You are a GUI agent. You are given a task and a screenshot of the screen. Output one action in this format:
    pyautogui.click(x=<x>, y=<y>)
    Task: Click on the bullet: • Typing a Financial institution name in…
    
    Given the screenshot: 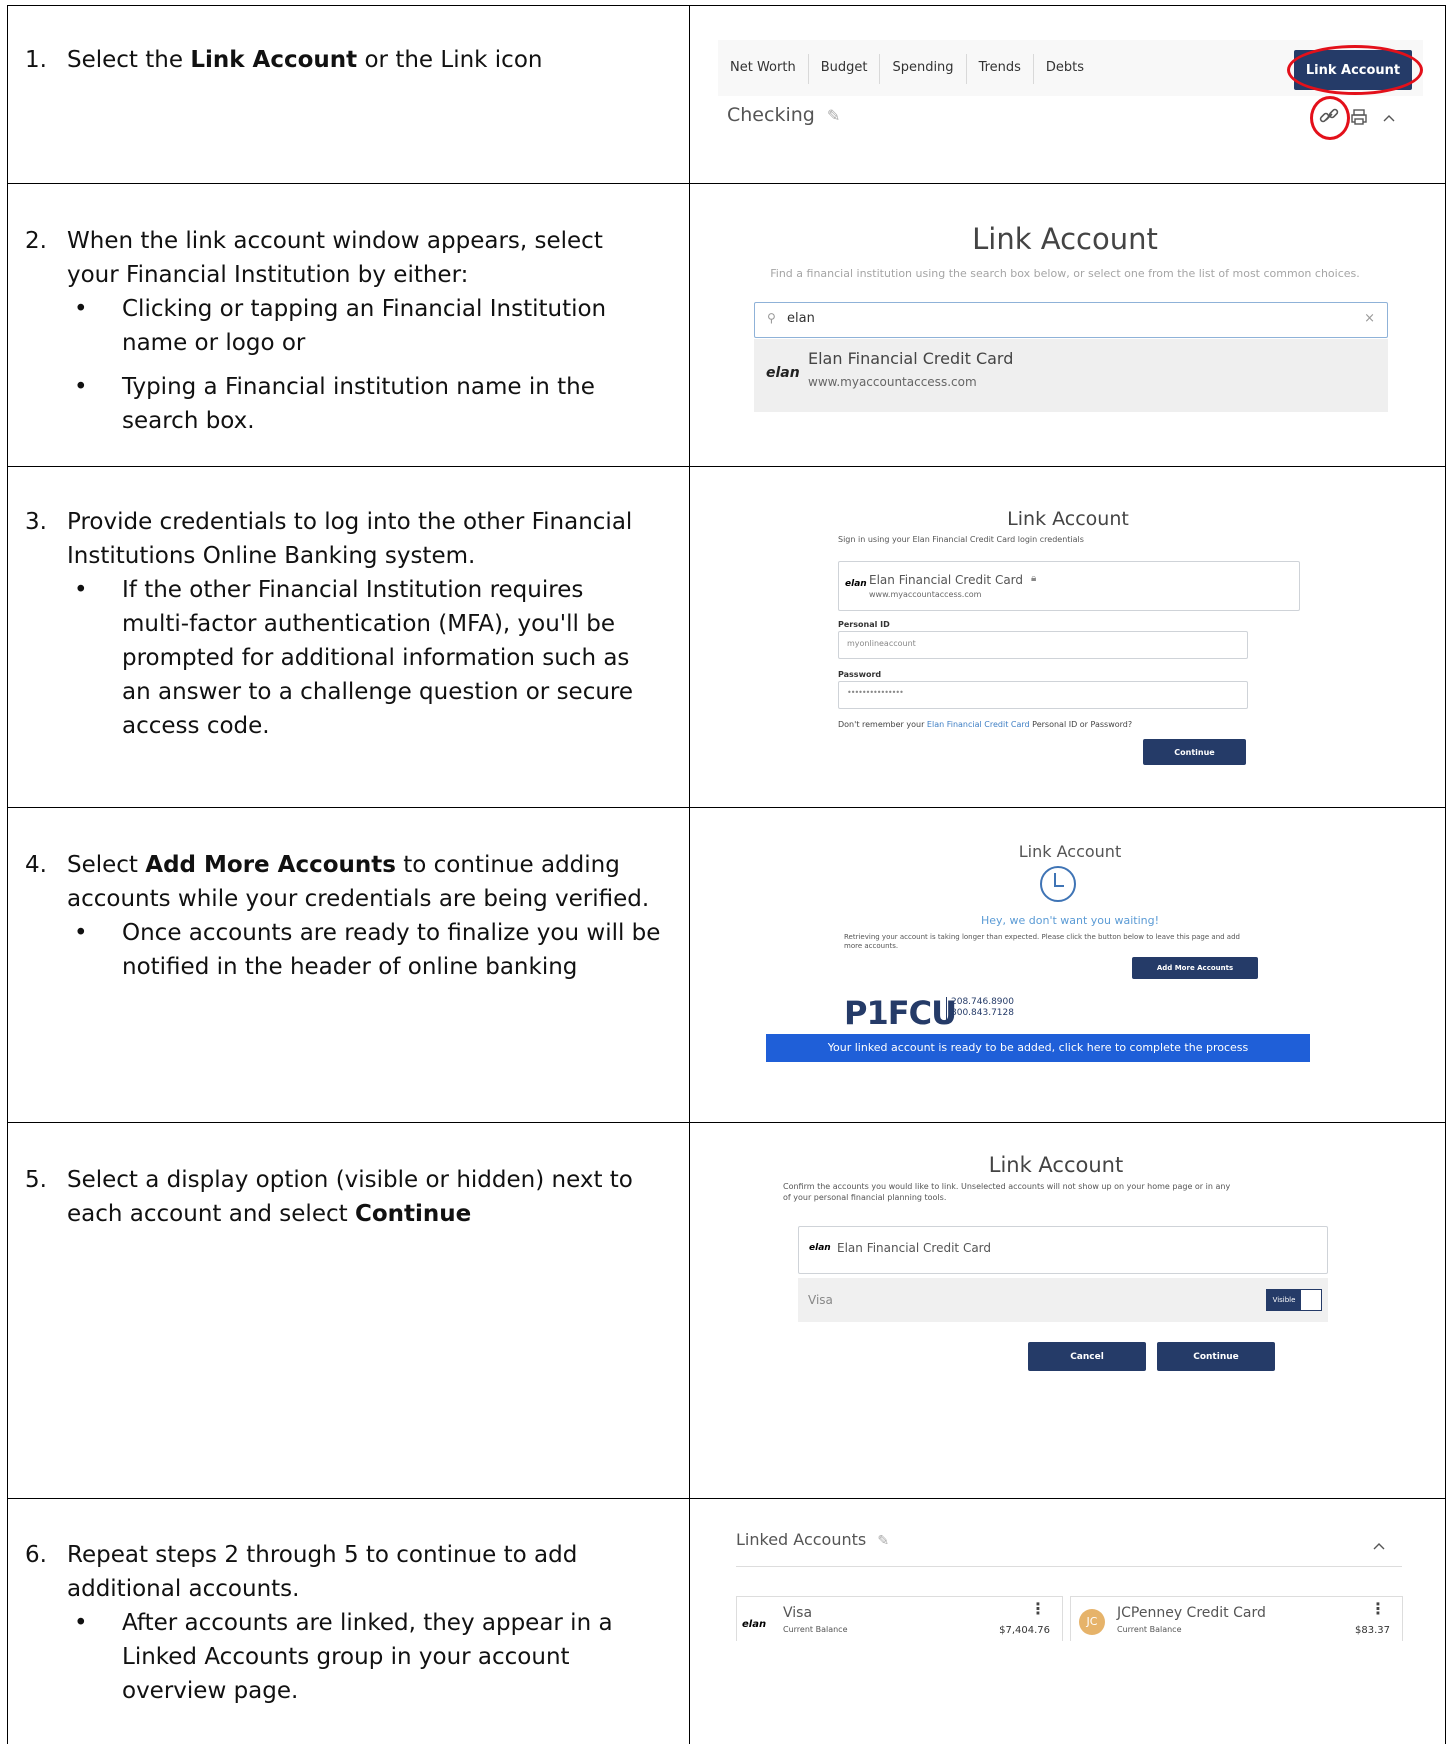 What is the action you would take?
    pyautogui.click(x=334, y=404)
    